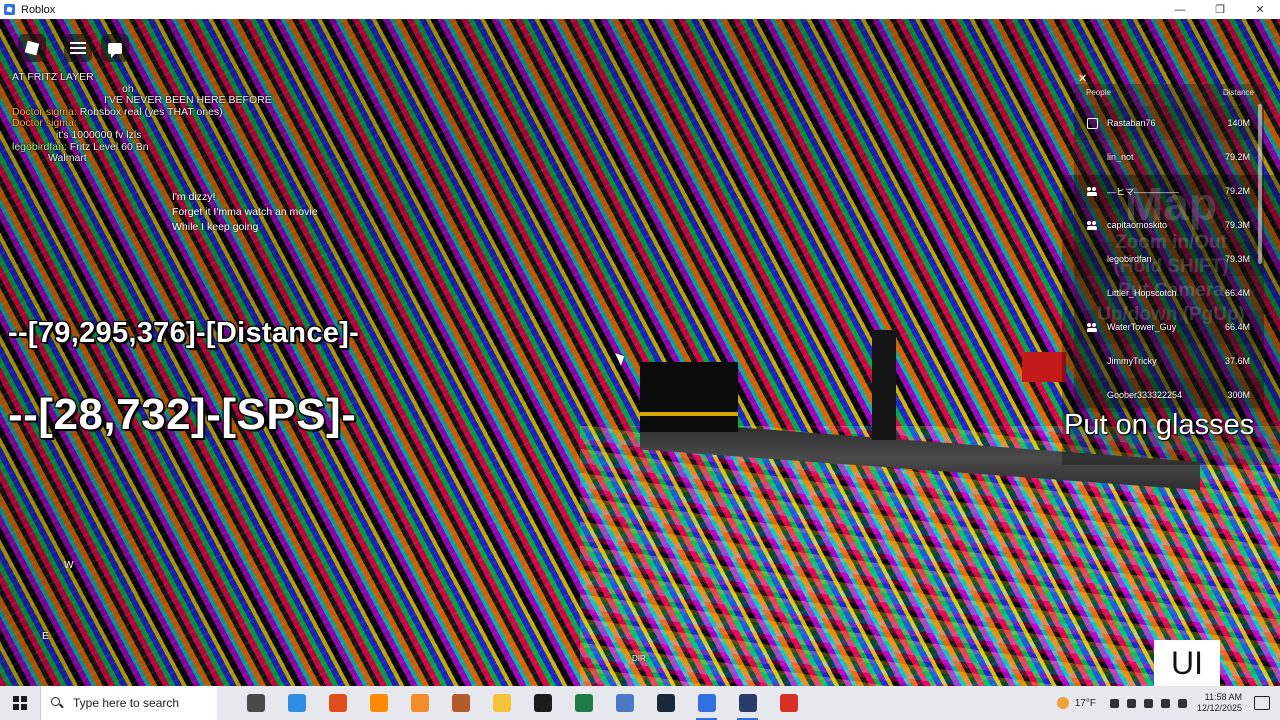 The width and height of the screenshot is (1280, 720). What do you see at coordinates (9, 9) in the screenshot?
I see `roblox-app-icon` at bounding box center [9, 9].